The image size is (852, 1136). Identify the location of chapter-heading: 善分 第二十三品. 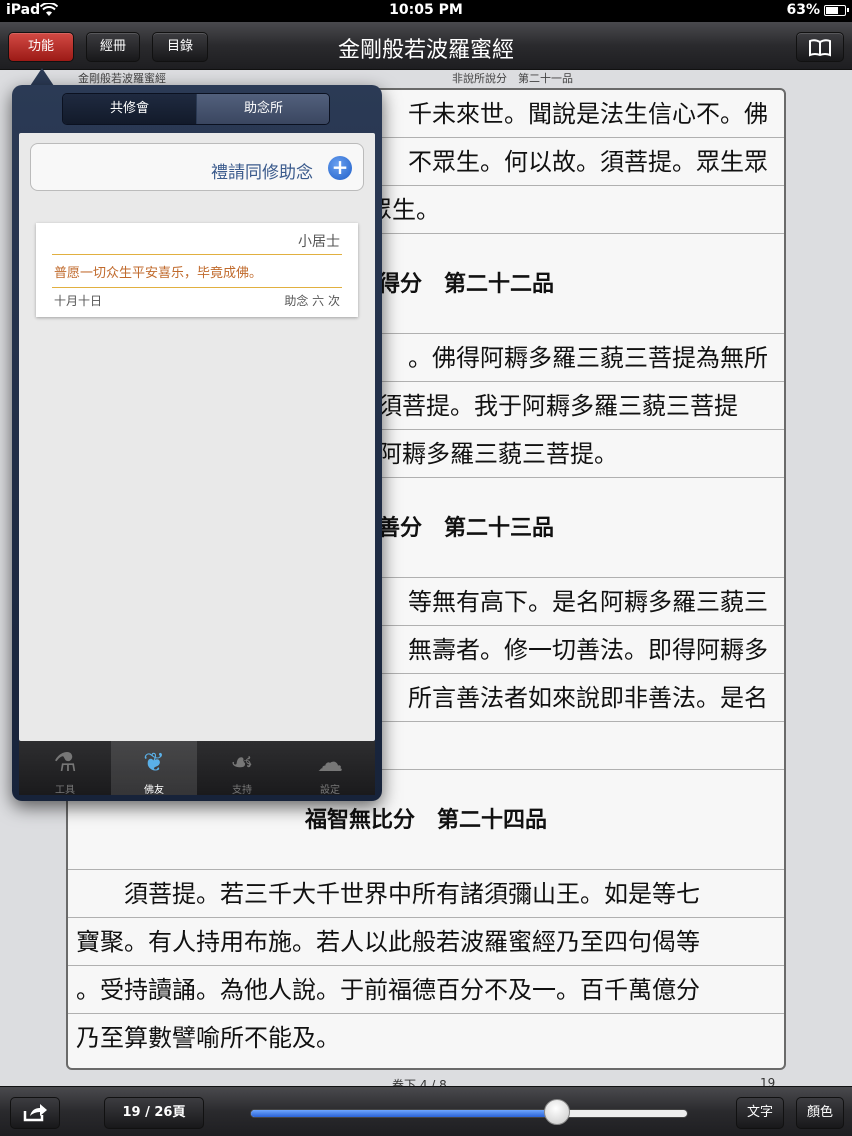
(466, 528).